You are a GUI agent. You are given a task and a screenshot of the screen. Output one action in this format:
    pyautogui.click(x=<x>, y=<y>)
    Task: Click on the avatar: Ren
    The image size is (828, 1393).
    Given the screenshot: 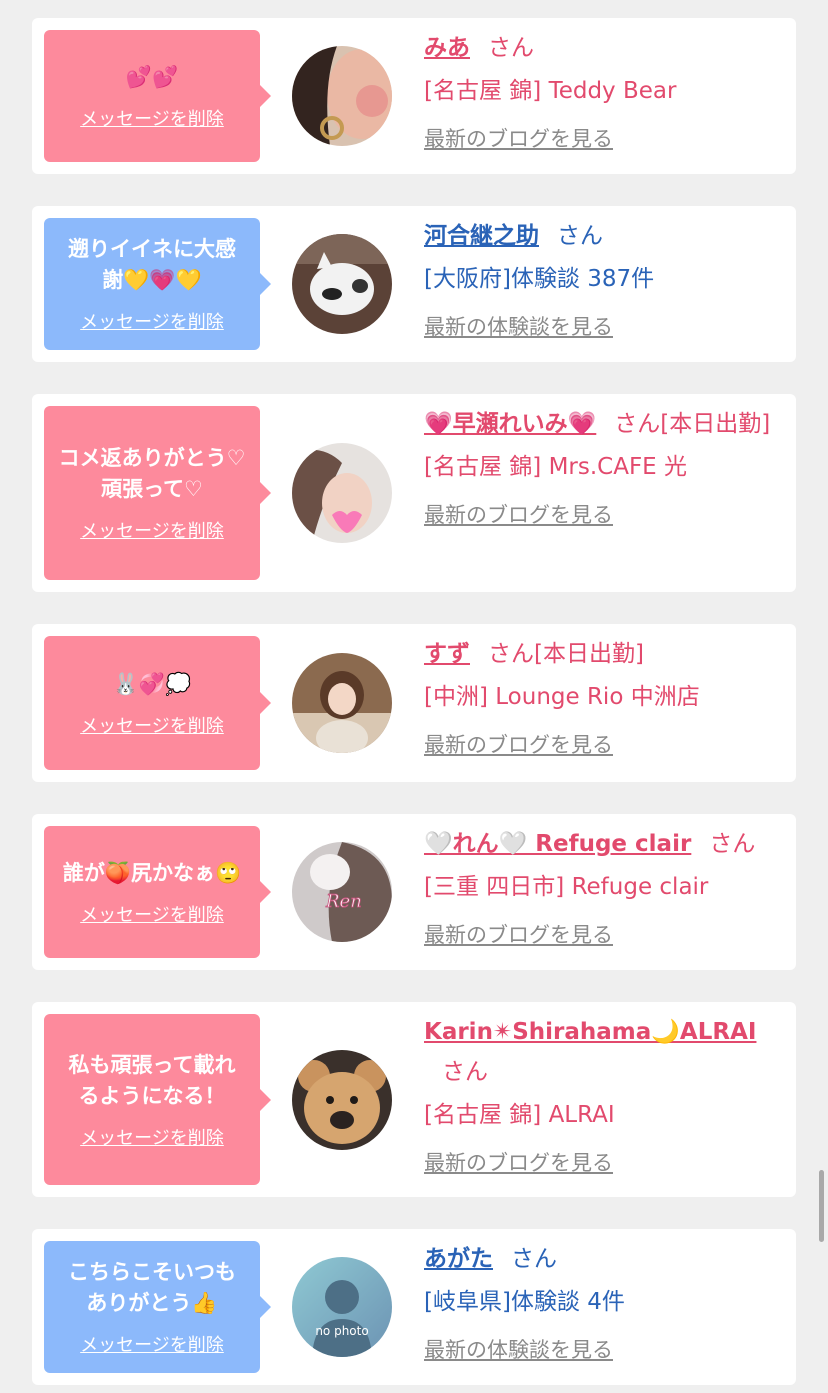 What is the action you would take?
    pyautogui.click(x=342, y=892)
    